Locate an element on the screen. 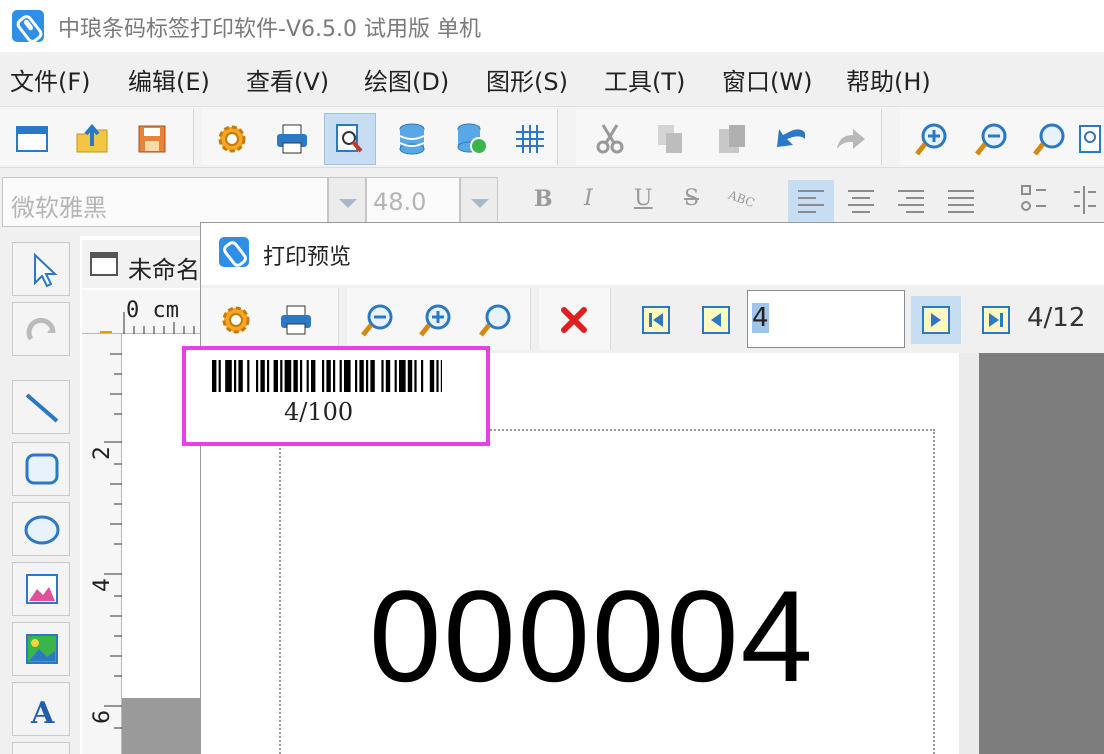 The width and height of the screenshot is (1104, 754). save-icon is located at coordinates (152, 139).